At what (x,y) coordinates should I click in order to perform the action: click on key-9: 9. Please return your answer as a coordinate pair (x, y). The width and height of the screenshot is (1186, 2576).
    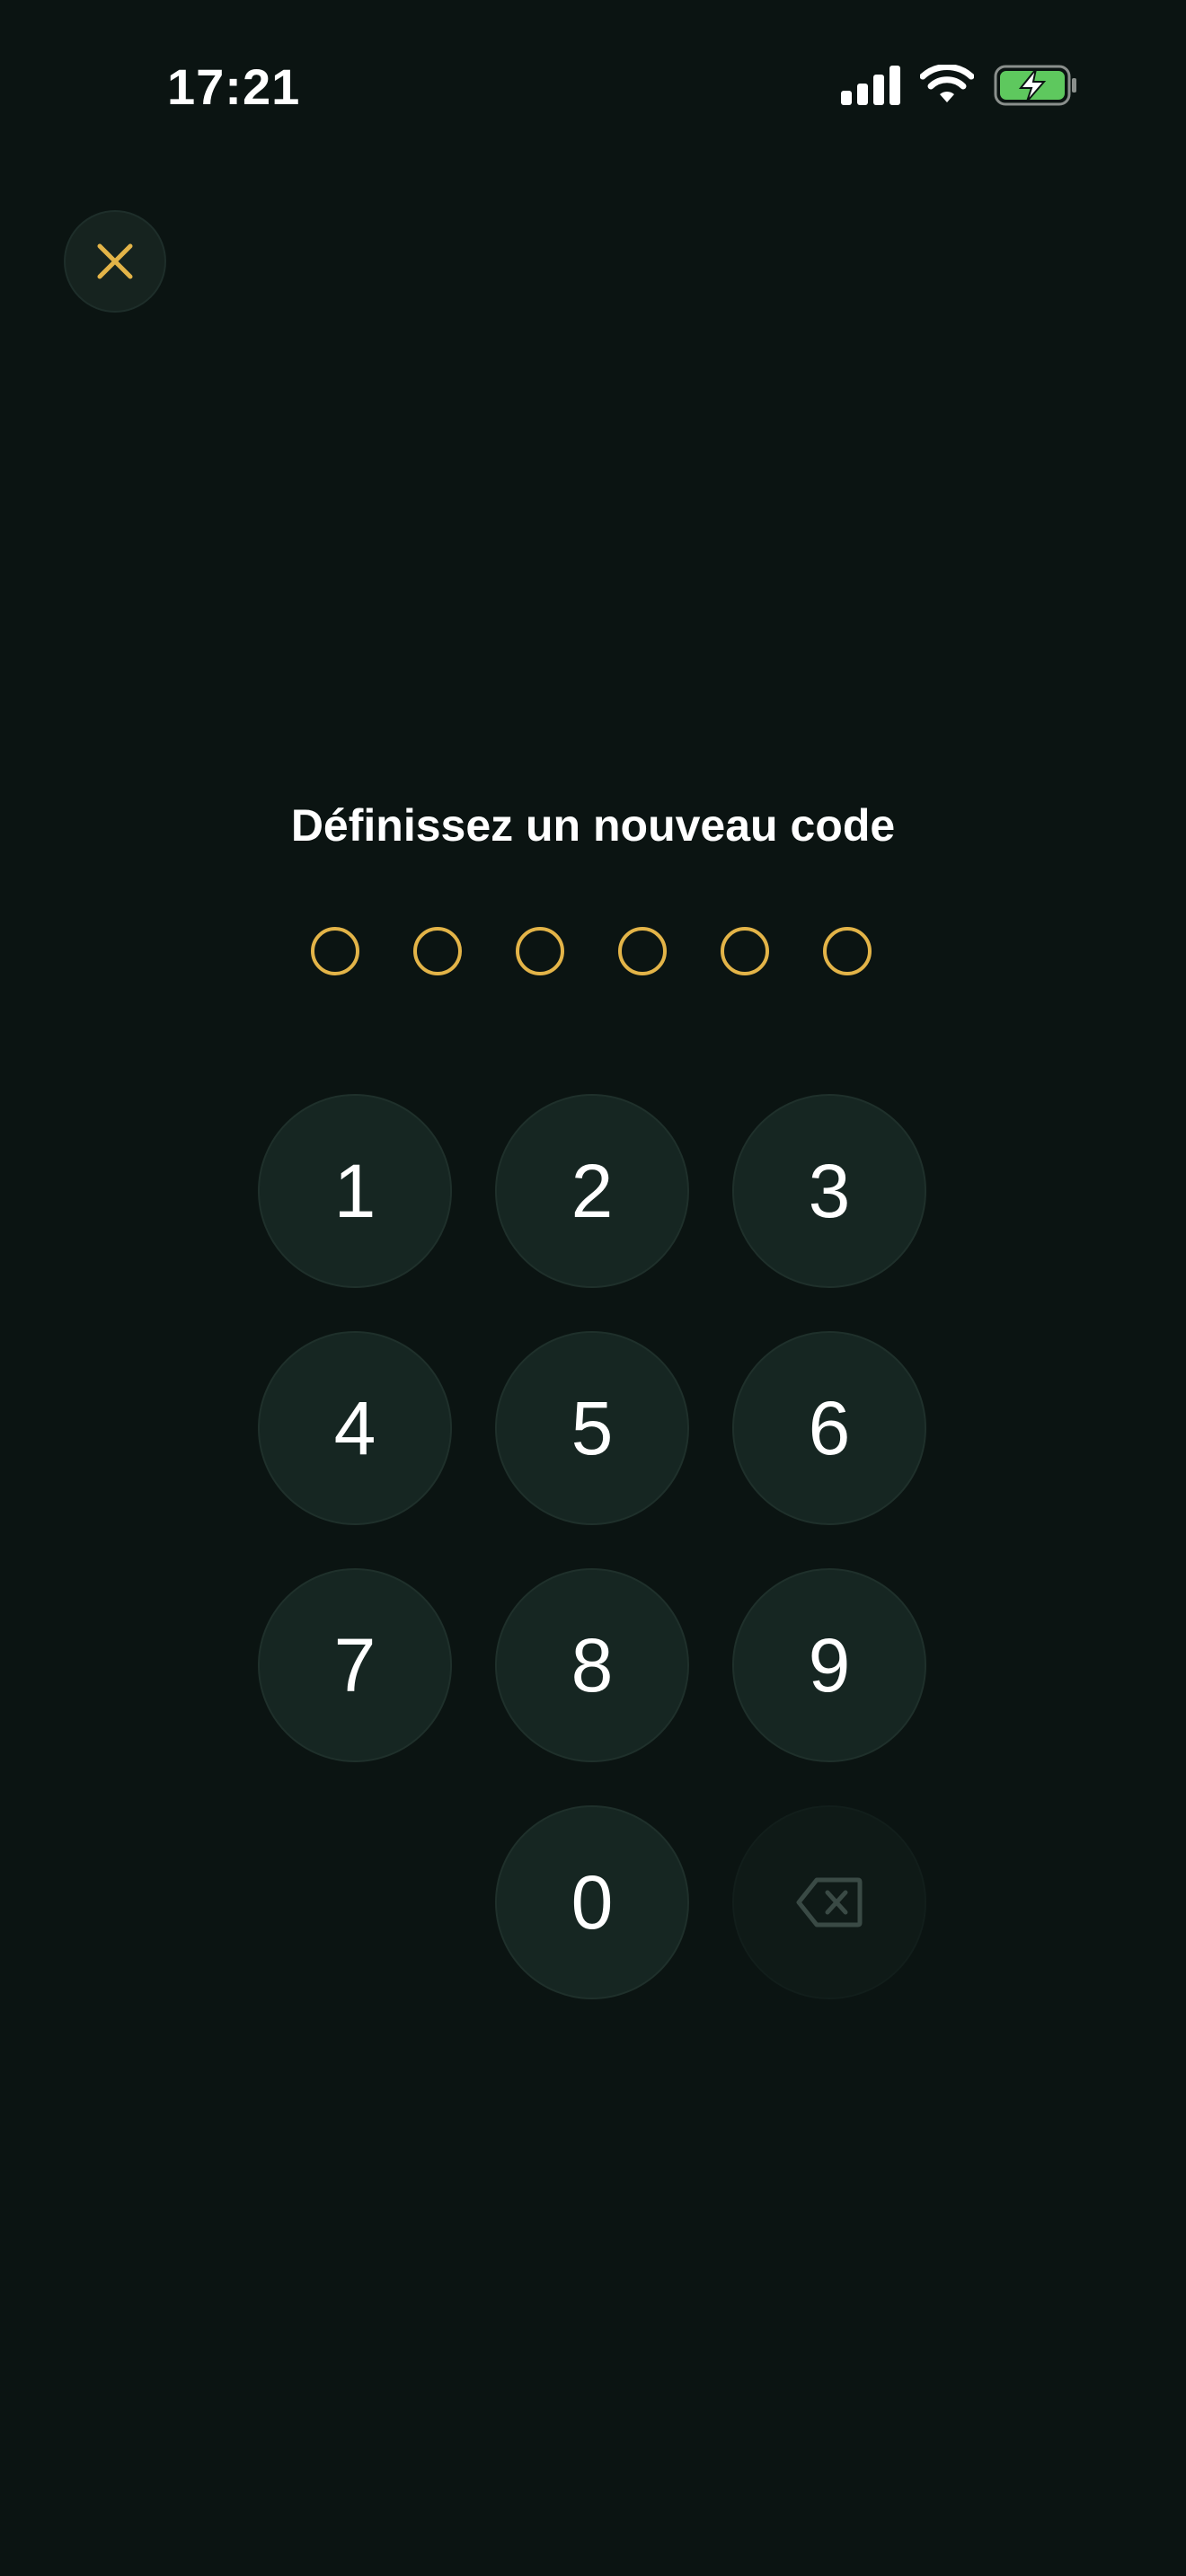
    Looking at the image, I should click on (829, 1665).